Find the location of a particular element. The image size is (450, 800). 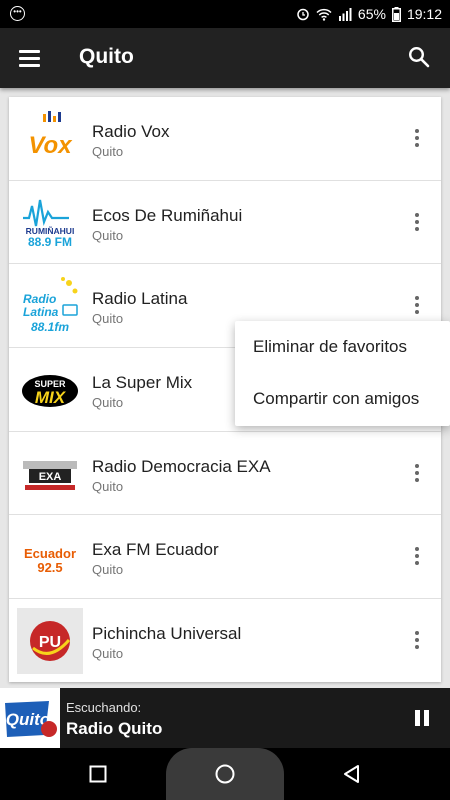

station-name: Exa FM Ecuador is located at coordinates (155, 550).